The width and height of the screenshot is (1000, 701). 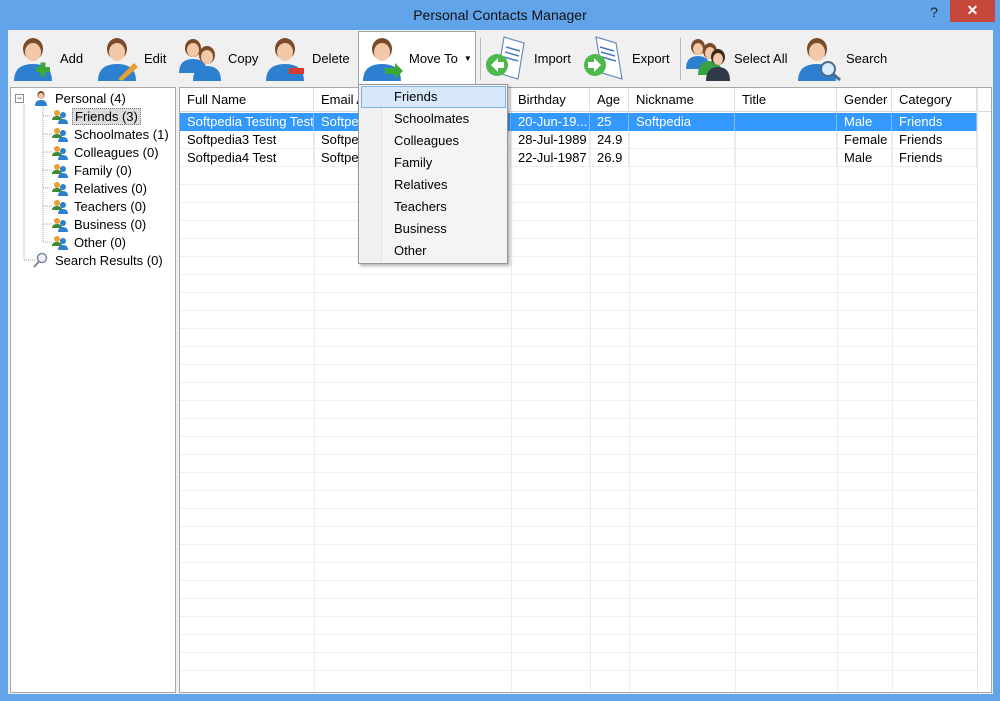 I want to click on edit-button: Edit, so click(x=130, y=58).